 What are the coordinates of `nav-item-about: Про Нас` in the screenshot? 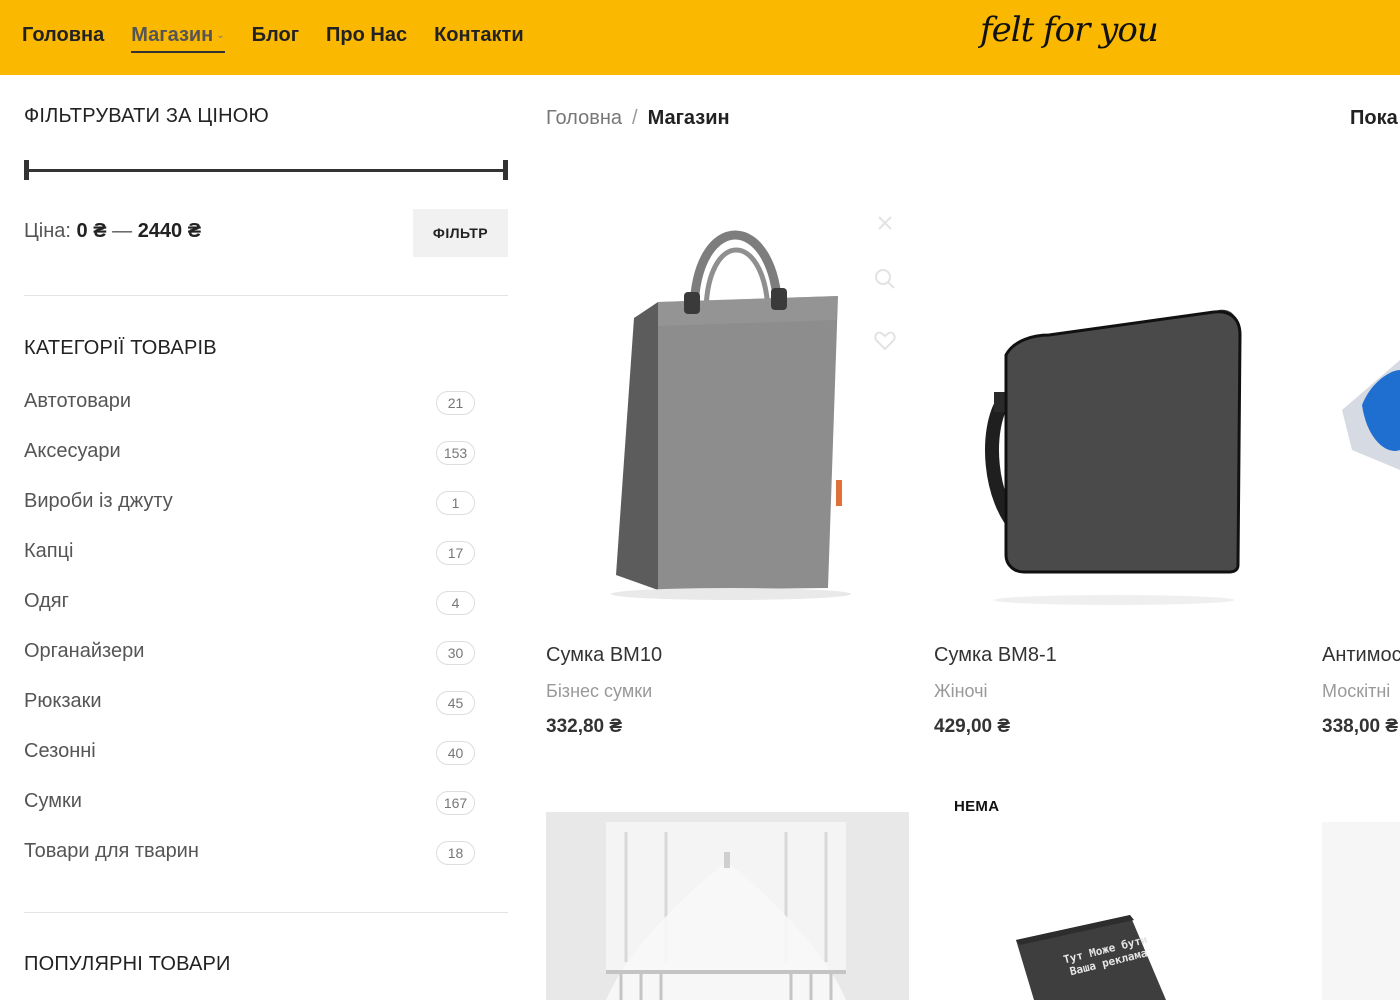 It's located at (366, 35).